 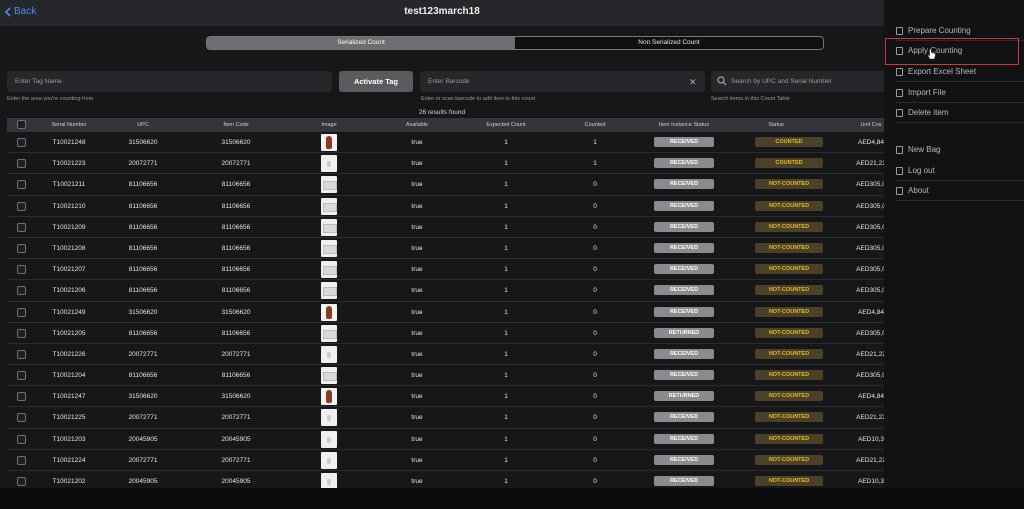 I want to click on menu-item-delete-item: Delete item, so click(x=922, y=112).